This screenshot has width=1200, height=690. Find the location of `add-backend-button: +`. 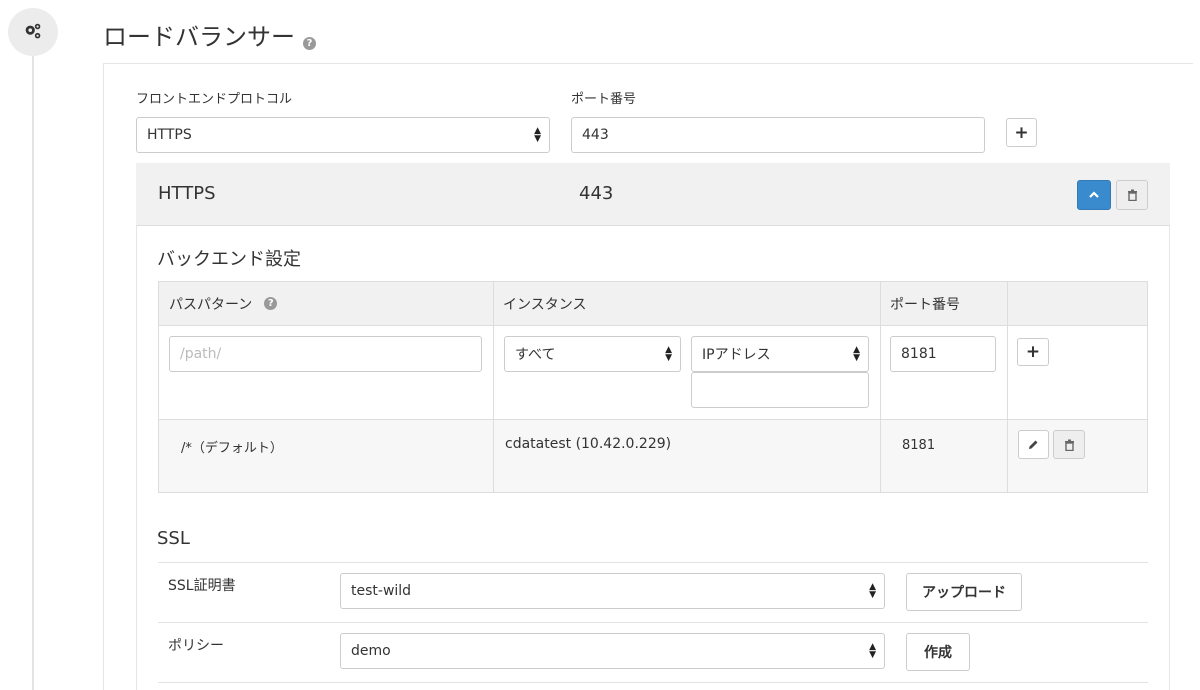

add-backend-button: + is located at coordinates (1033, 352).